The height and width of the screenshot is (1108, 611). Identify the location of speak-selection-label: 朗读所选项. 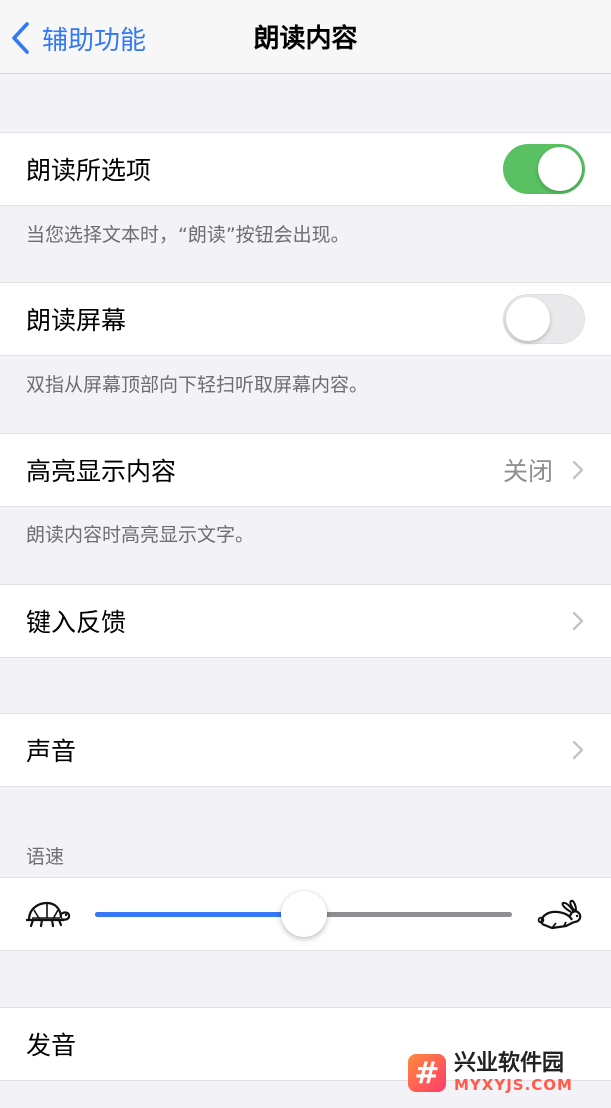
(89, 170).